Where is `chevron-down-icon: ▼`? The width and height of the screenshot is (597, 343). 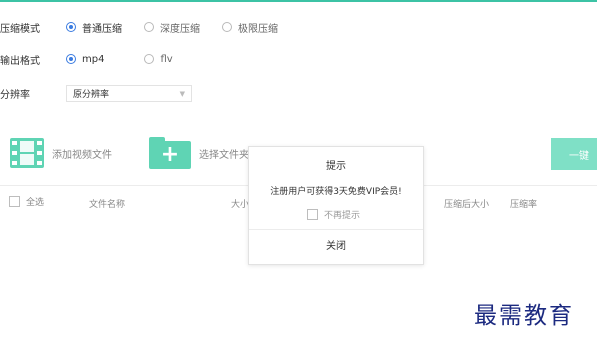 chevron-down-icon: ▼ is located at coordinates (182, 93).